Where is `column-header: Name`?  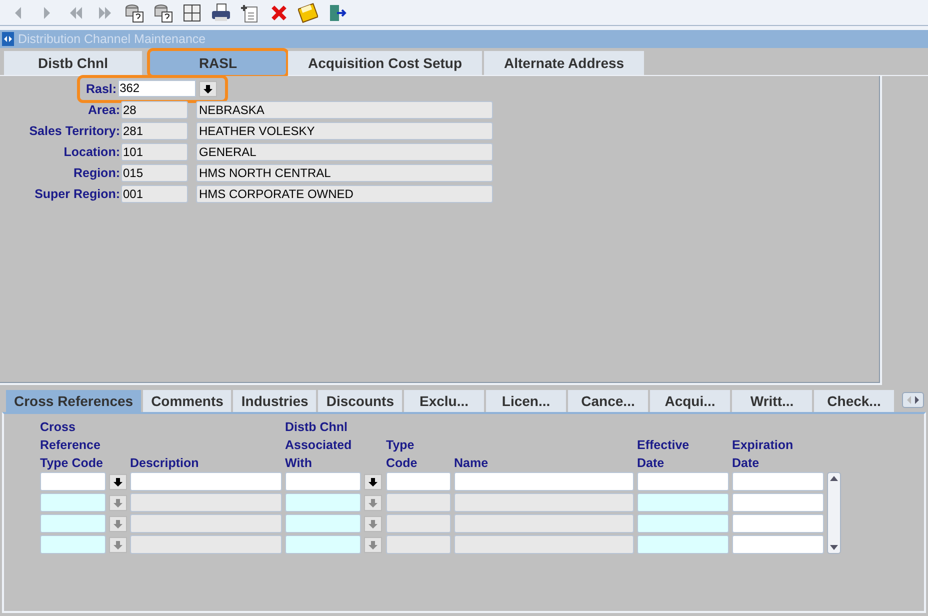
column-header: Name is located at coordinates (472, 463).